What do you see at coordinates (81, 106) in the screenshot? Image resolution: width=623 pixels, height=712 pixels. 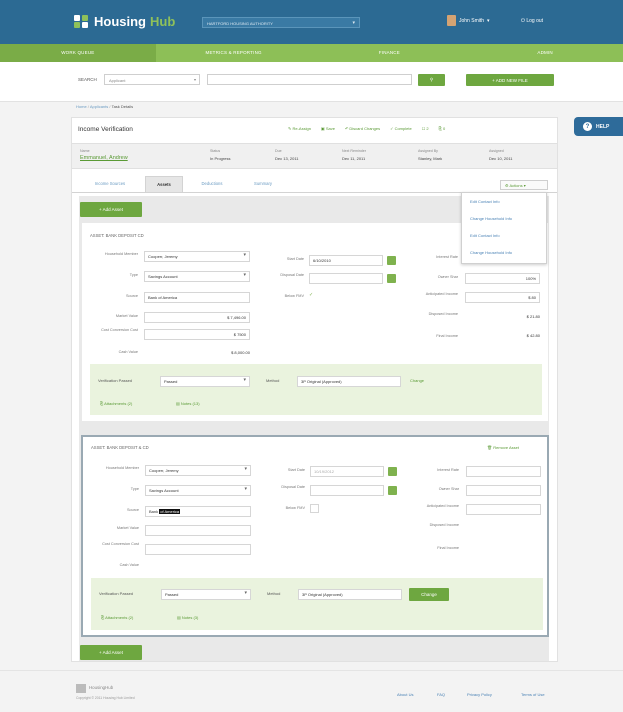 I see `breadcrumb-home: Home` at bounding box center [81, 106].